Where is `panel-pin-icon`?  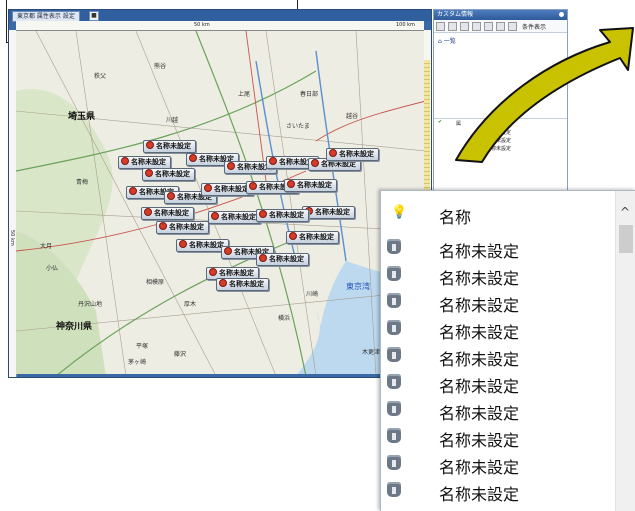 panel-pin-icon is located at coordinates (561, 14).